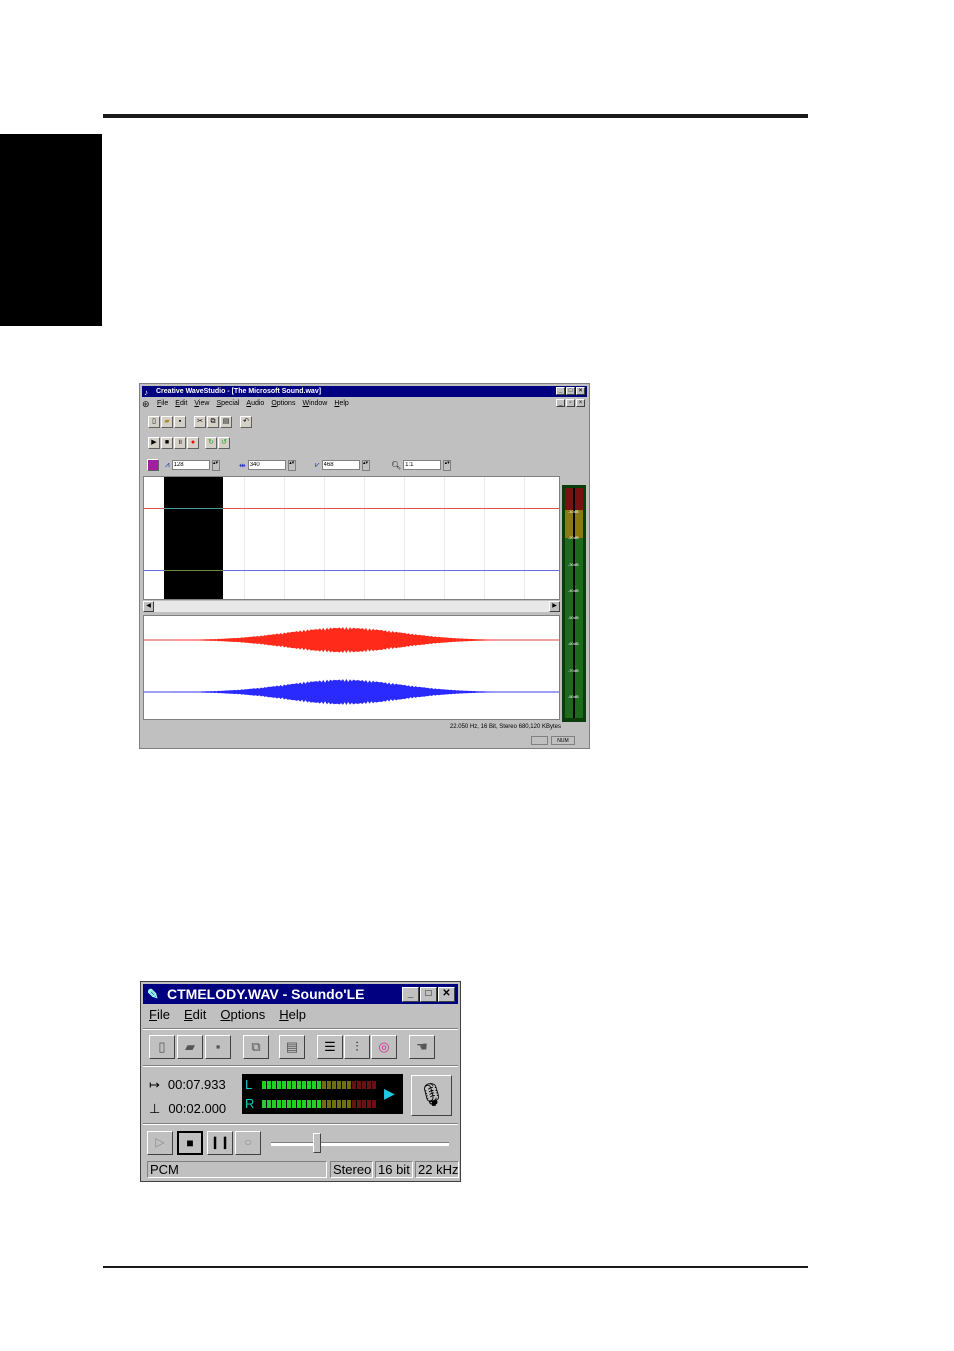 The image size is (954, 1351). I want to click on undo-icon: ↶, so click(246, 422).